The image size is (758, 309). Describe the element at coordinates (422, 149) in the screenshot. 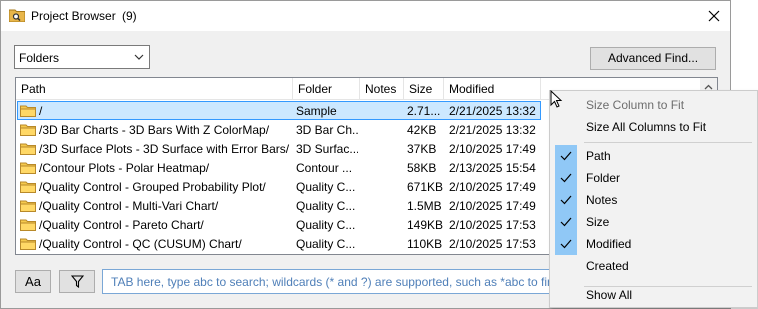

I see `cell-size: 37KB` at that location.